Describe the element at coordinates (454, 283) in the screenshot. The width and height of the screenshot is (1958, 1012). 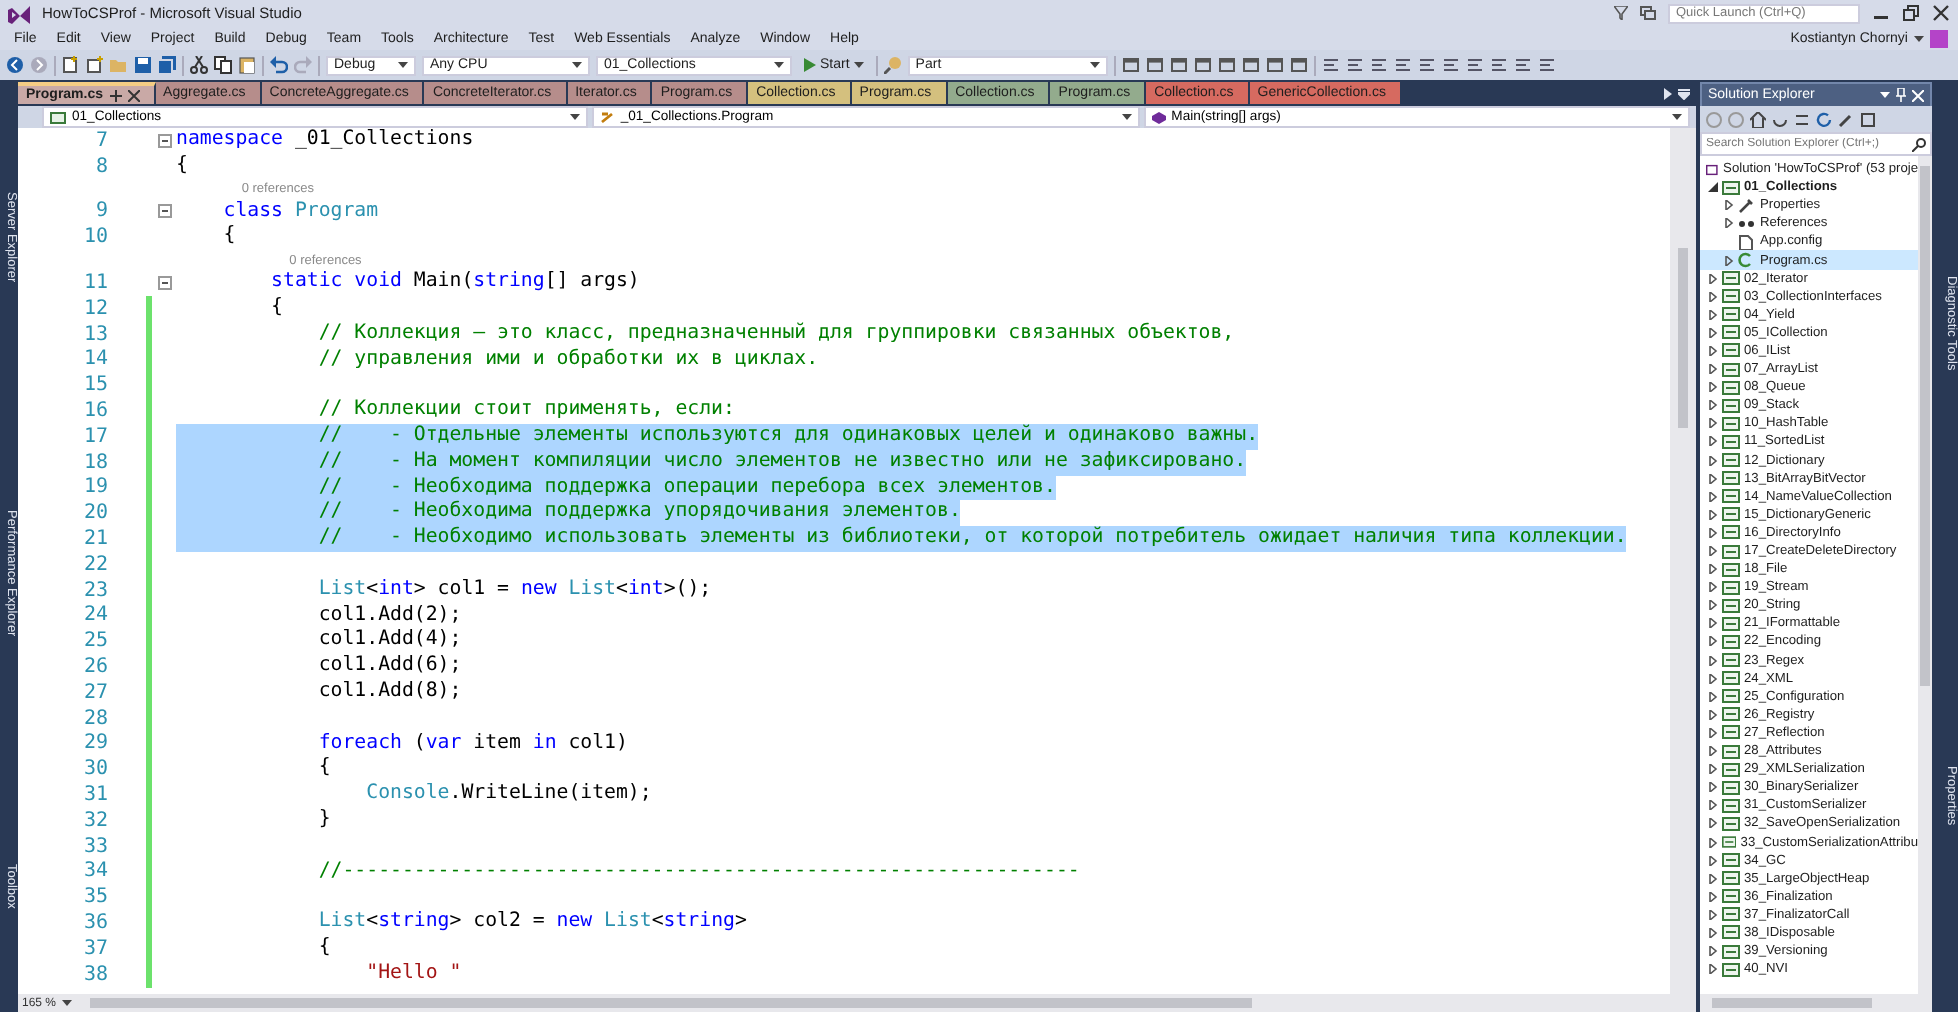
I see `code-line: static void Main(string[] args)` at that location.